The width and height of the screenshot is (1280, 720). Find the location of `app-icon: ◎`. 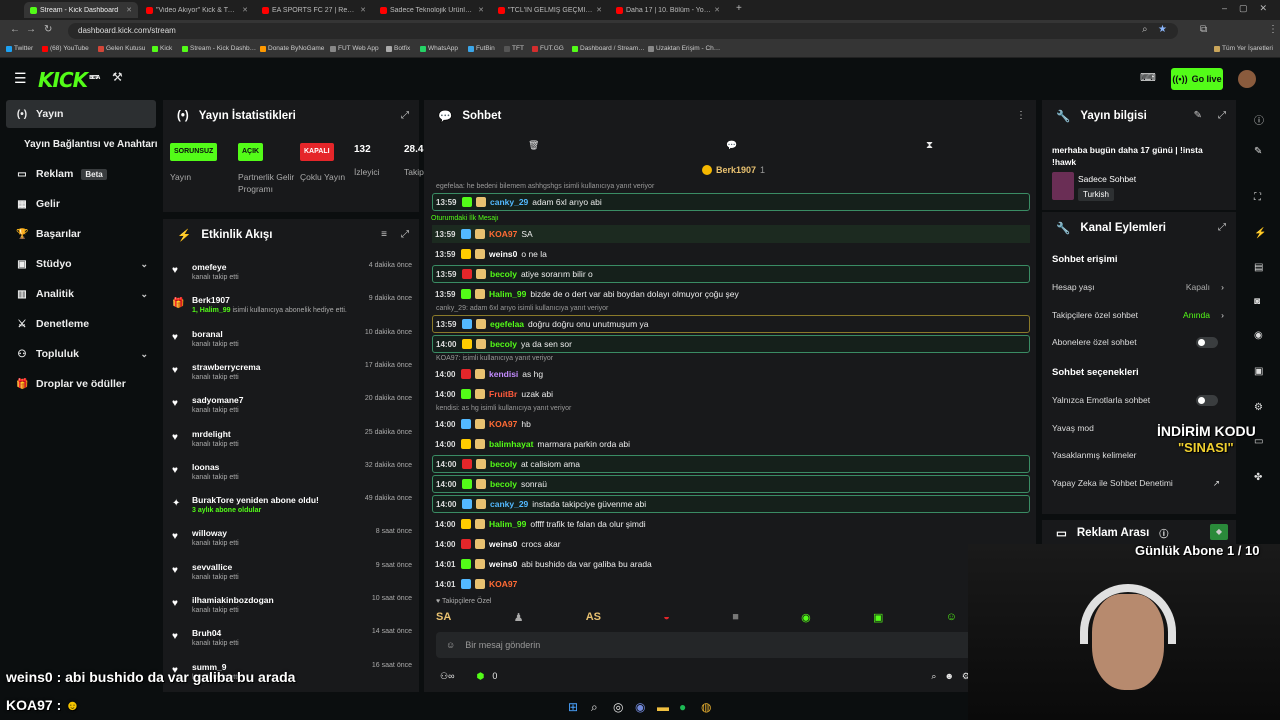

app-icon: ◎ is located at coordinates (618, 707).